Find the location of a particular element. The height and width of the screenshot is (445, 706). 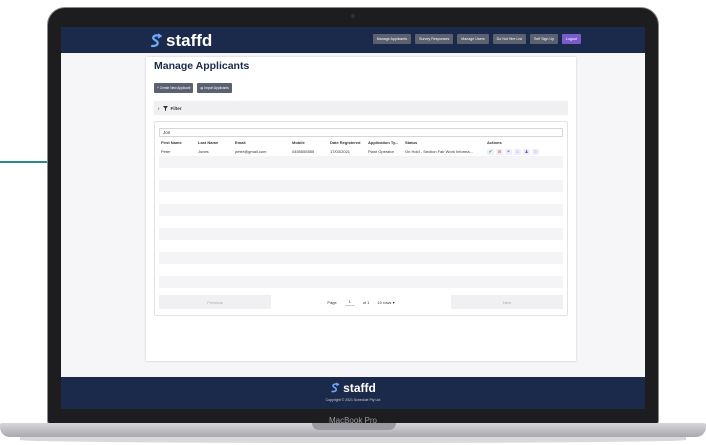

cell-email: peter@gmail.com is located at coordinates (251, 151).